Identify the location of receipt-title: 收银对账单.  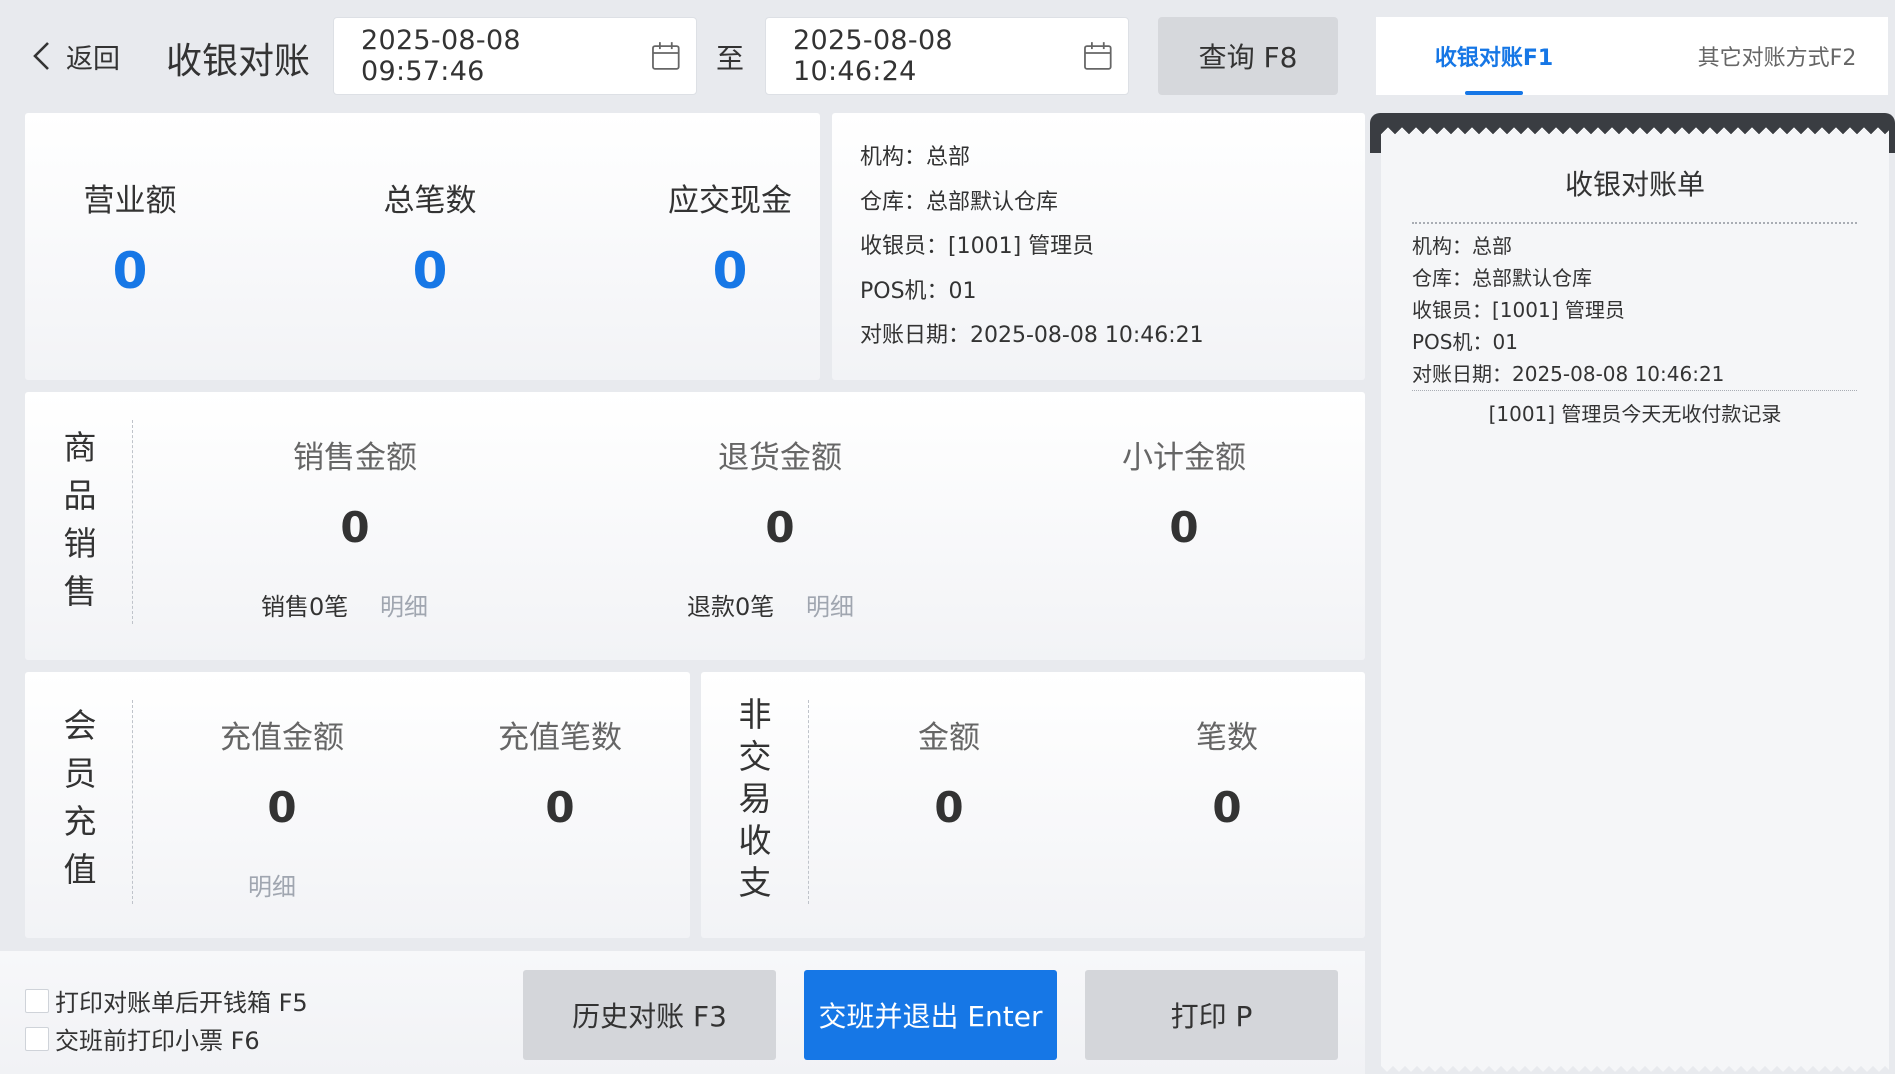
(1634, 184).